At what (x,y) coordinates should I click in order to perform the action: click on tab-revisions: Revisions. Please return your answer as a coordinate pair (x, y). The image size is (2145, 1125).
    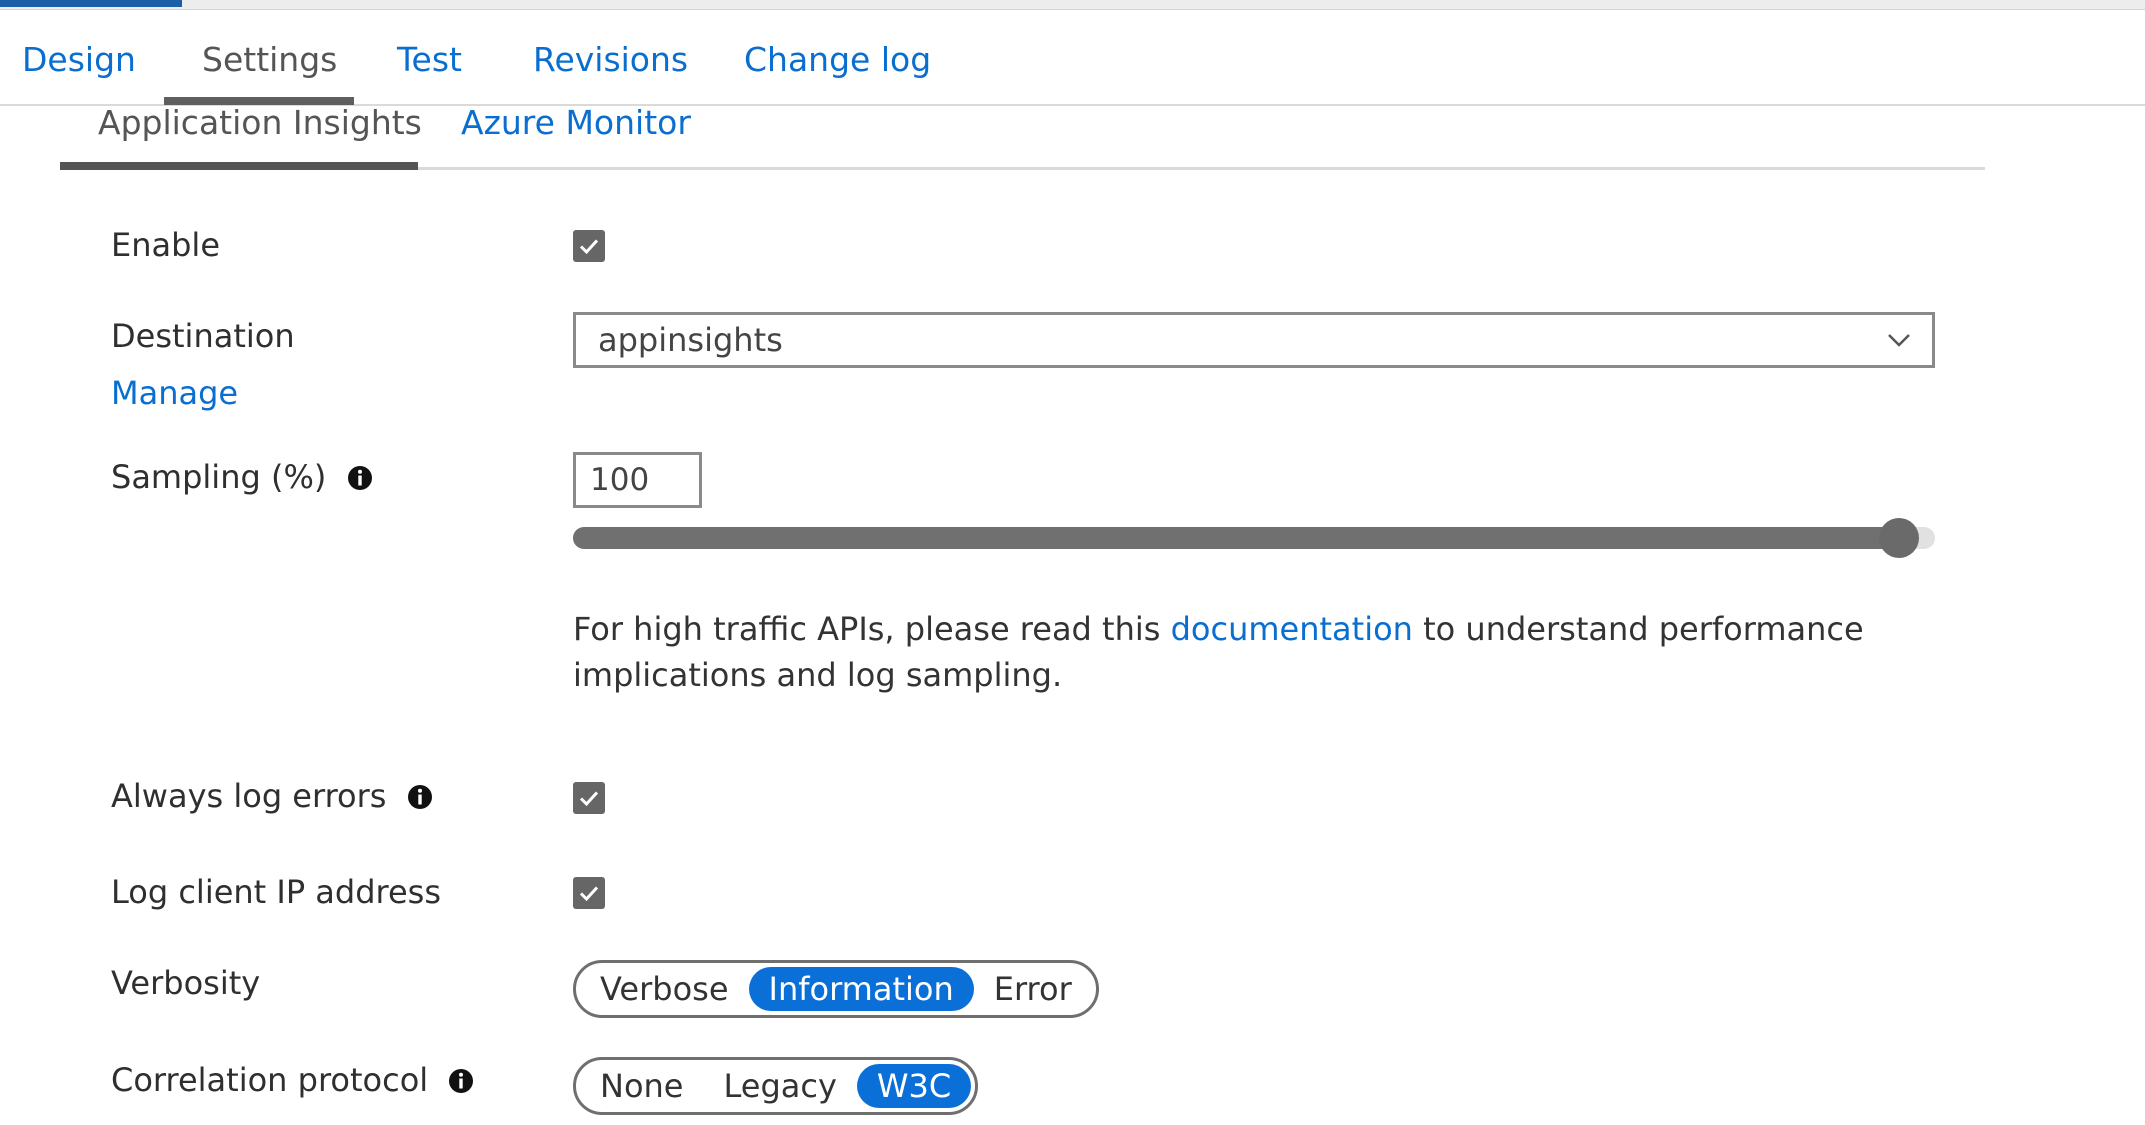
    Looking at the image, I should click on (610, 60).